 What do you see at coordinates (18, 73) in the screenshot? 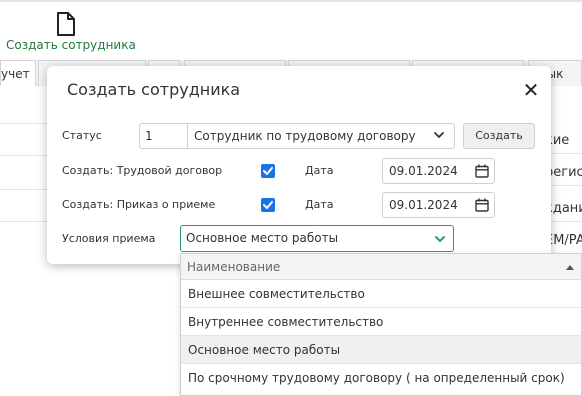
I see `background-tab: учет` at bounding box center [18, 73].